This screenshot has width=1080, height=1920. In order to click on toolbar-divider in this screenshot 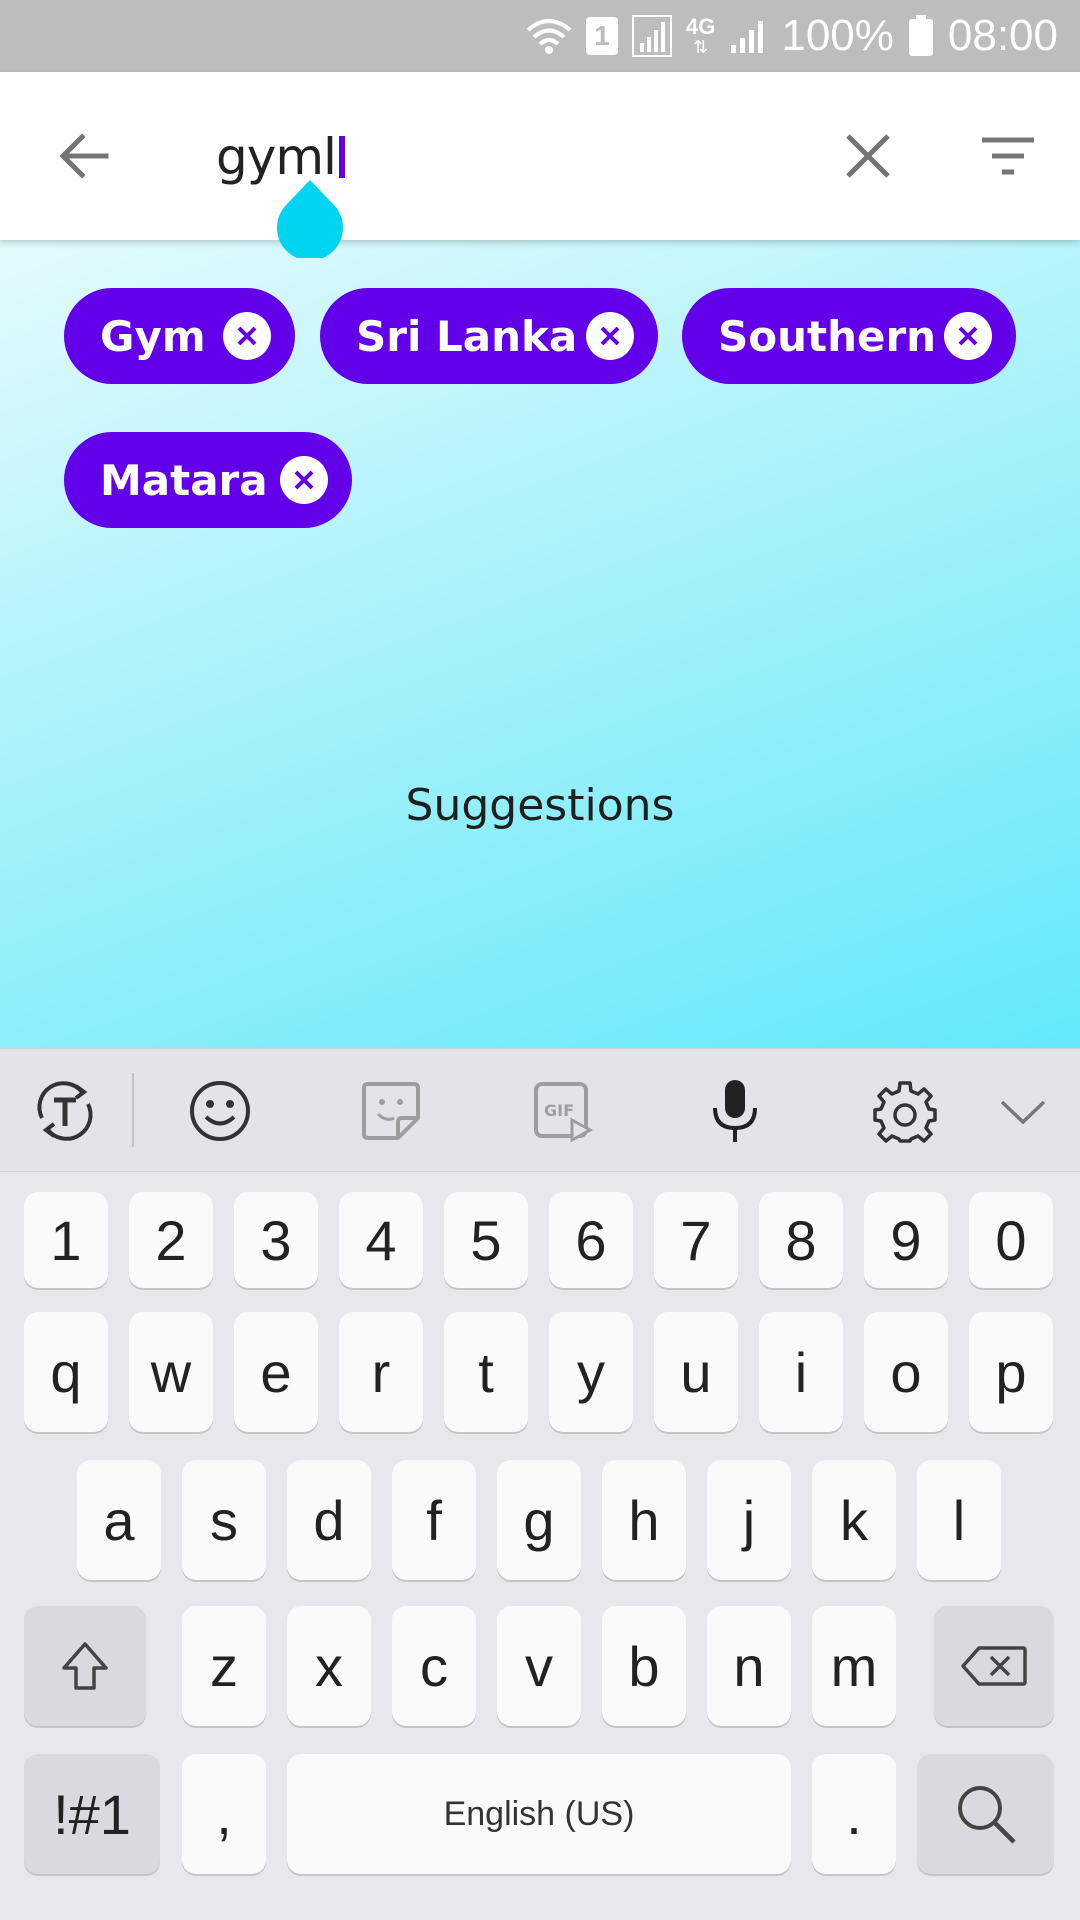, I will do `click(133, 1110)`.